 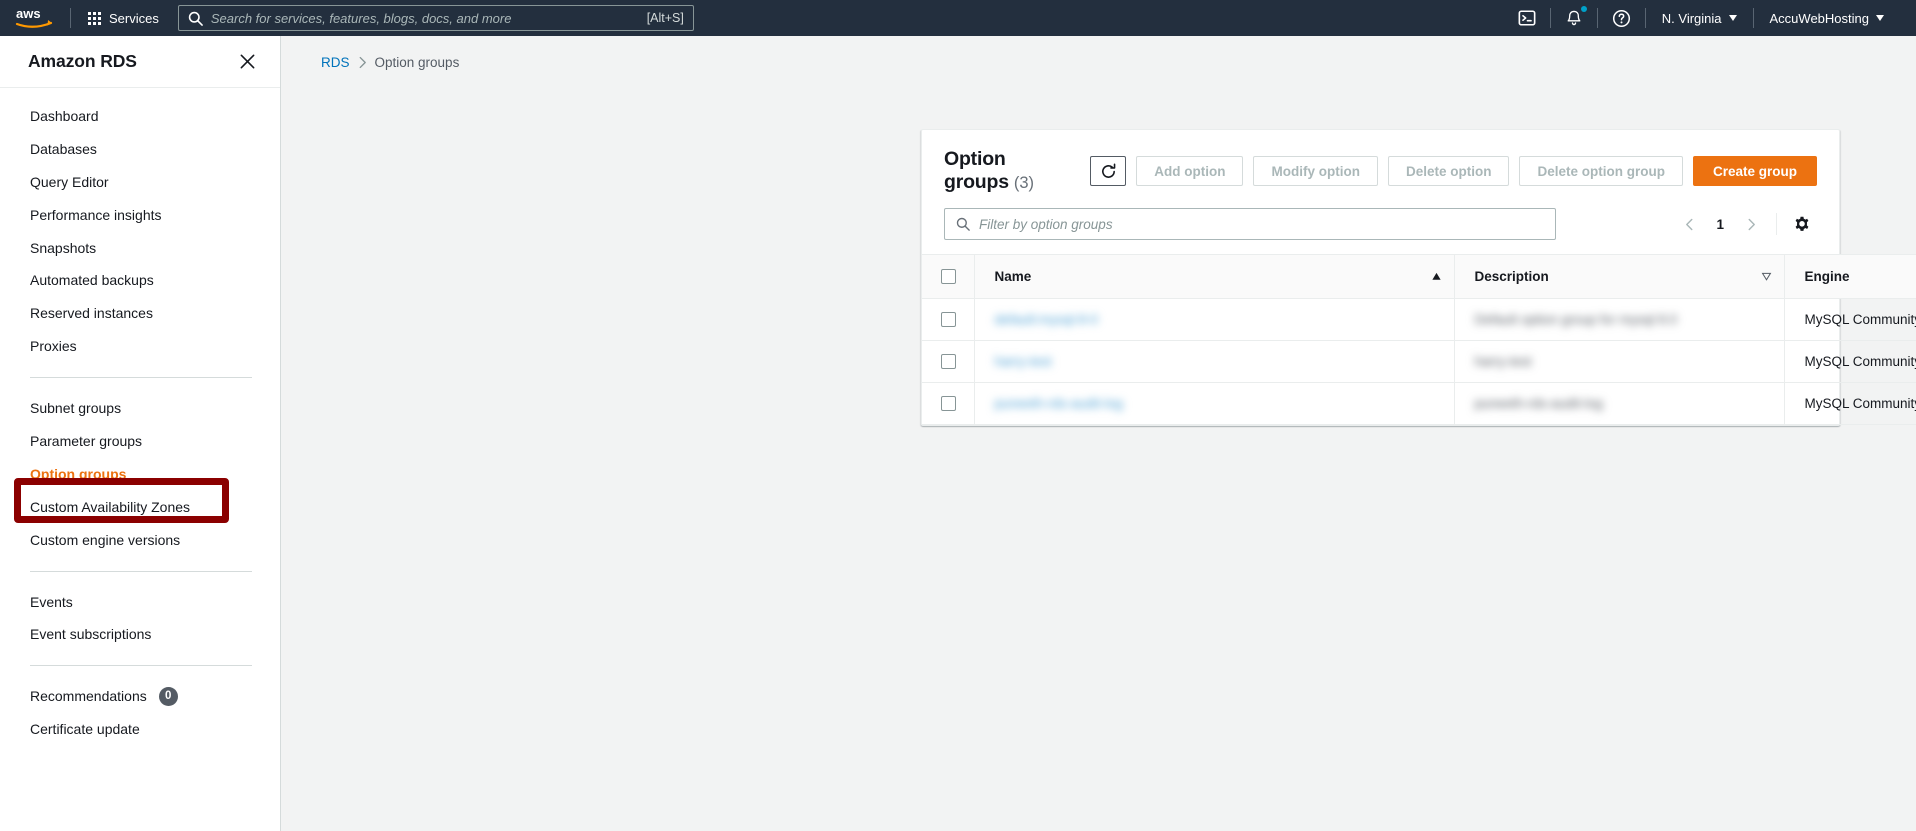 I want to click on sidebar-item-parameter-groups: Parameter groups, so click(x=140, y=441).